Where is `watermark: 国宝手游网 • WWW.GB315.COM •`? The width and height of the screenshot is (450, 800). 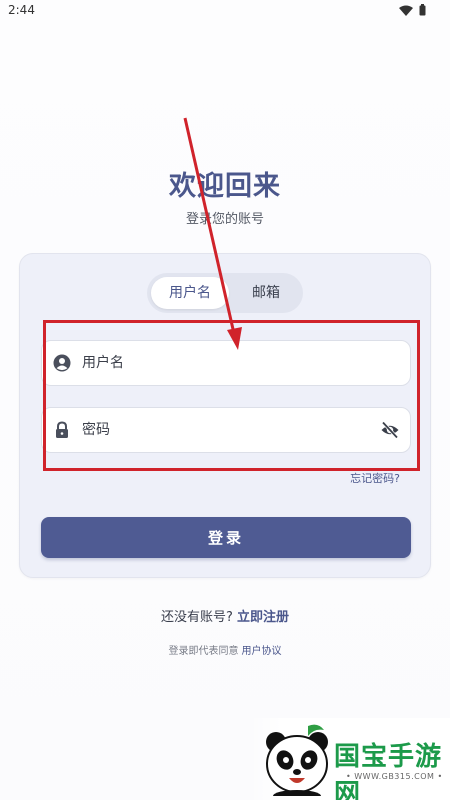
watermark: 国宝手游网 • WWW.GB315.COM • is located at coordinates (350, 759).